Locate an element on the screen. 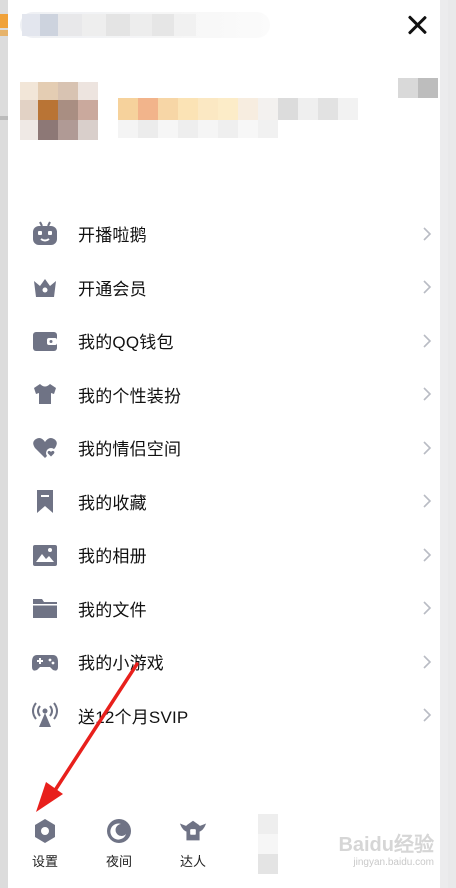  blurred-profile-avatar is located at coordinates (59, 111).